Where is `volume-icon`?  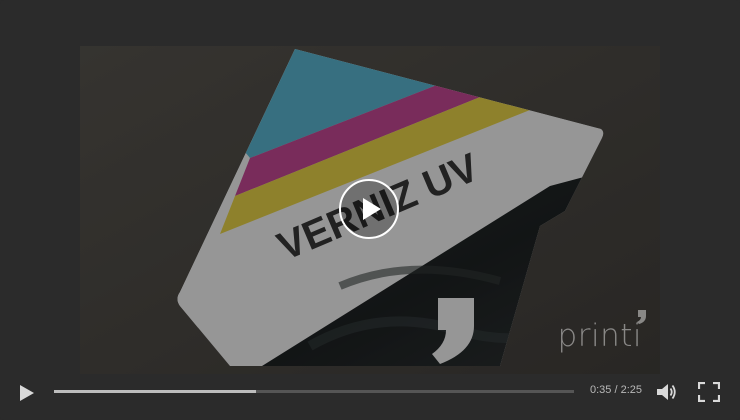
volume-icon is located at coordinates (666, 392).